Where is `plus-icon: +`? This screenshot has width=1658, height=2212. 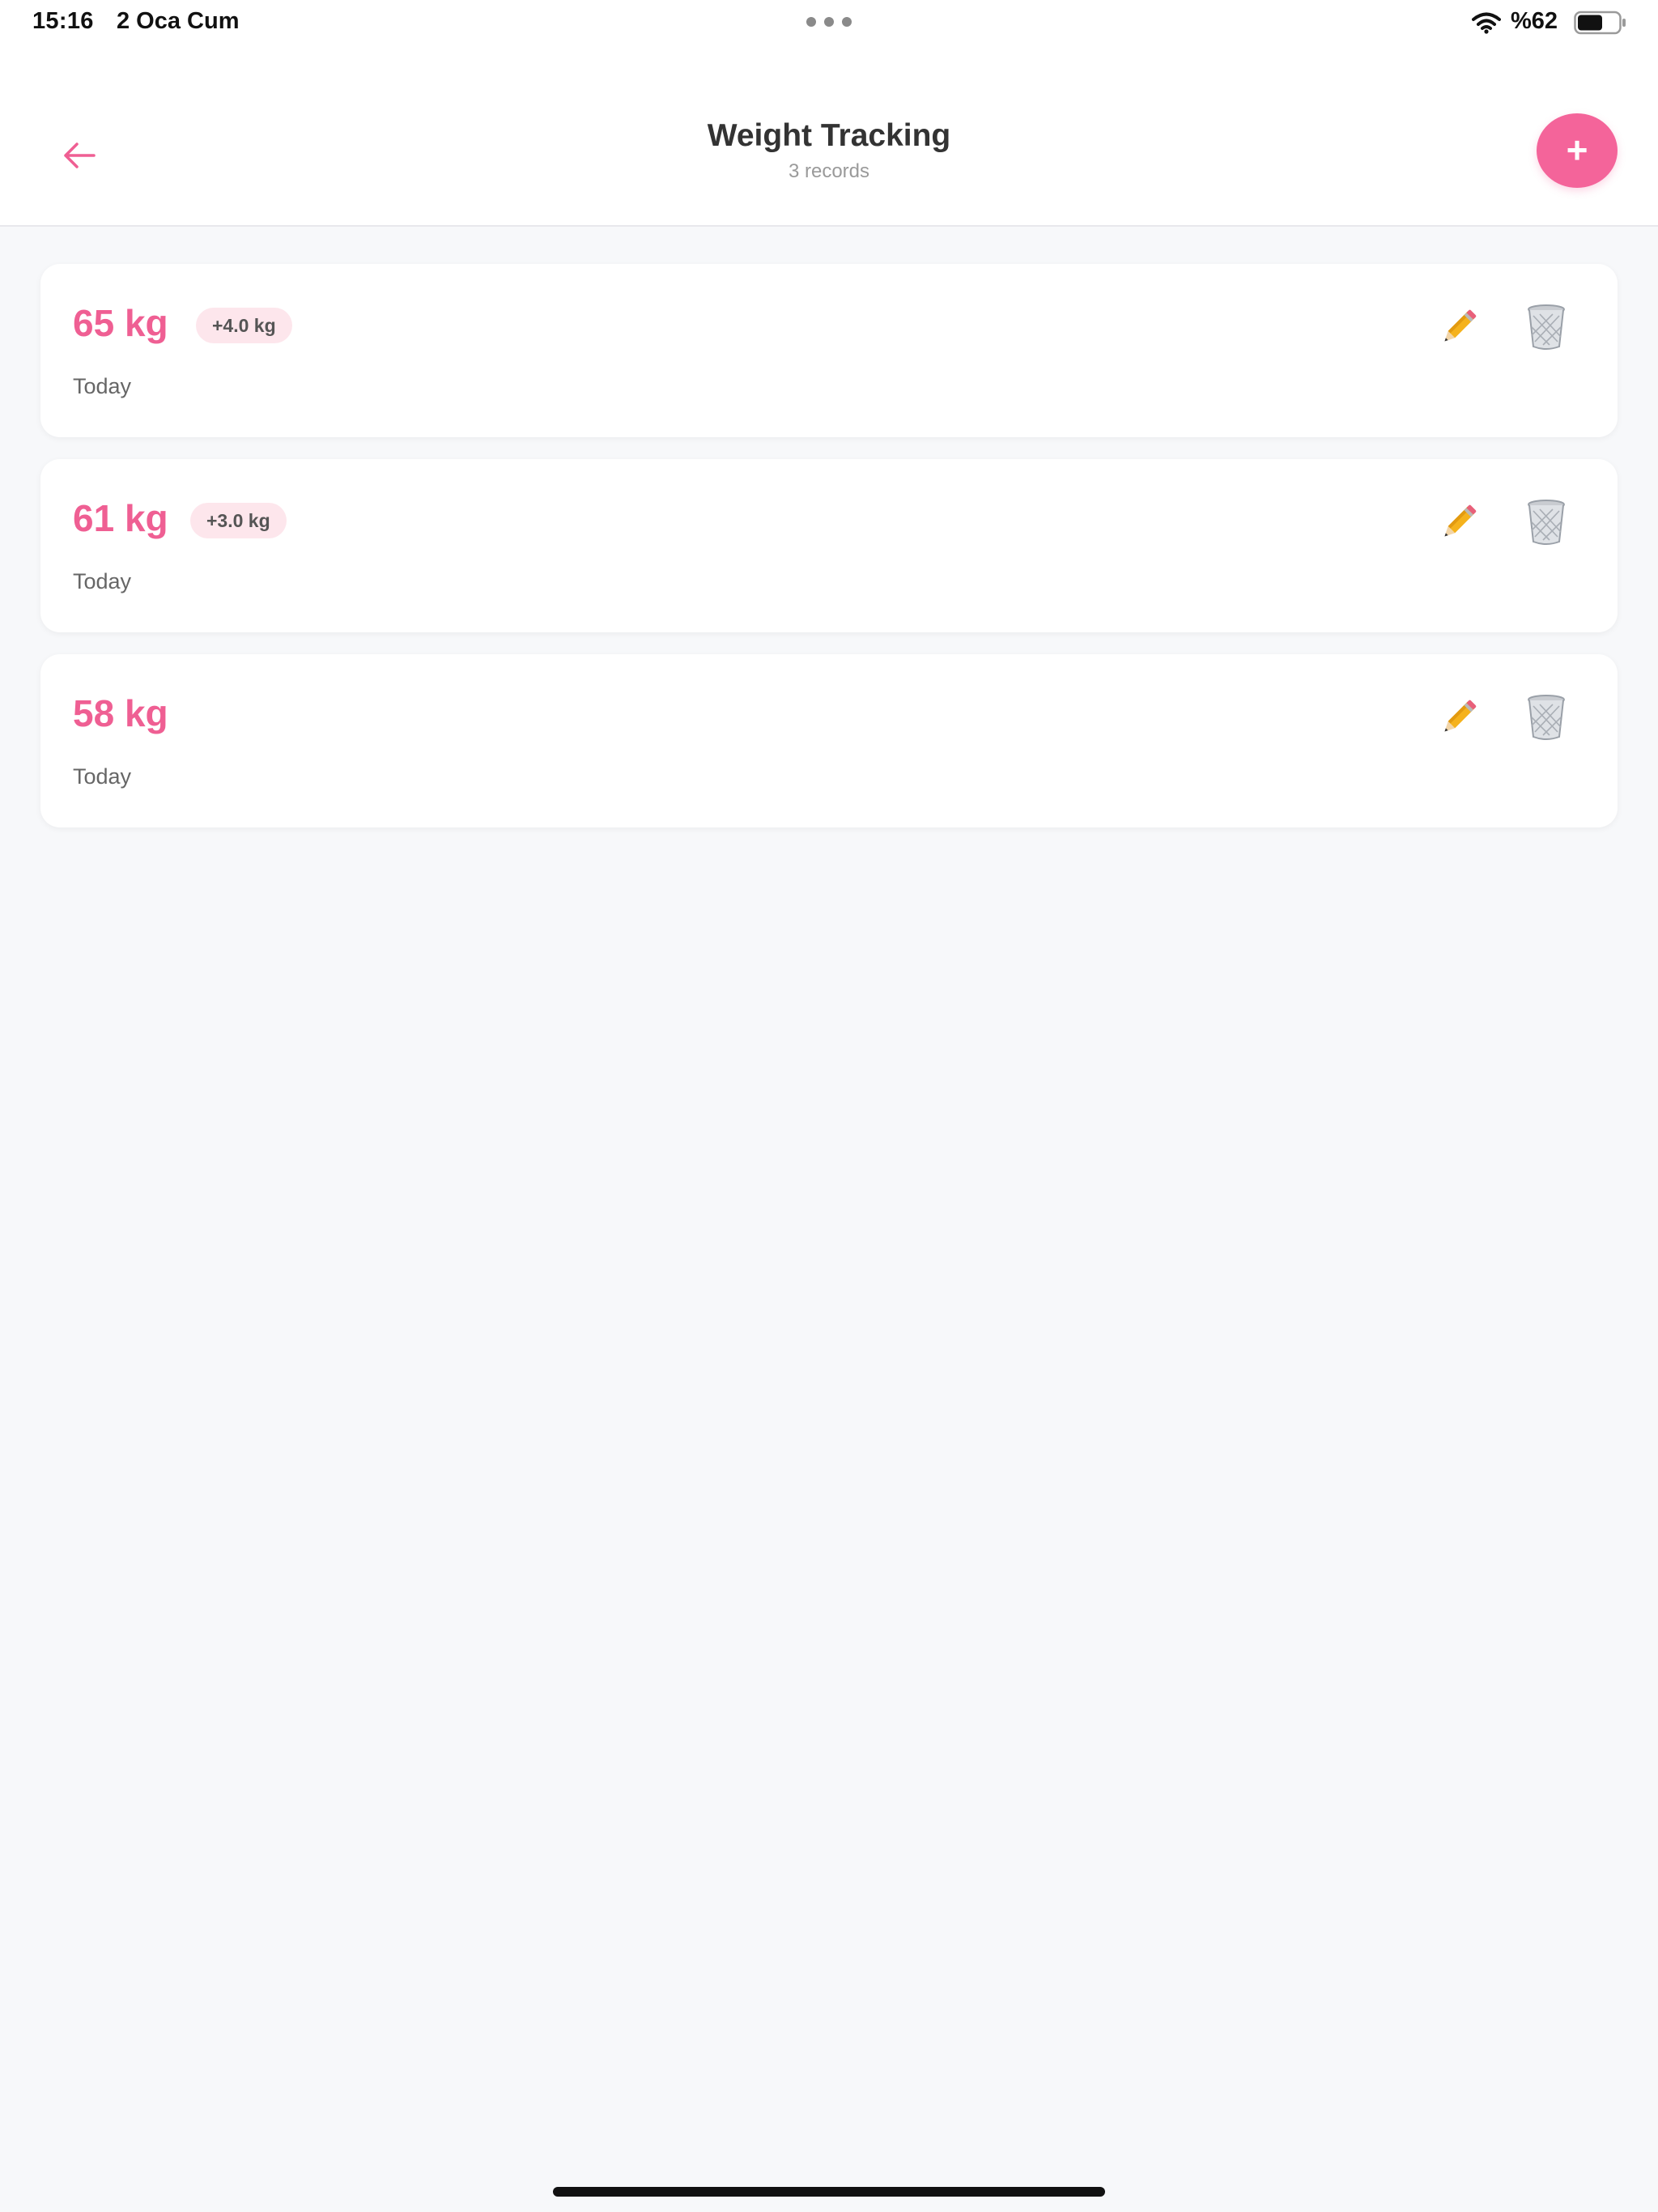
plus-icon: + is located at coordinates (1577, 150).